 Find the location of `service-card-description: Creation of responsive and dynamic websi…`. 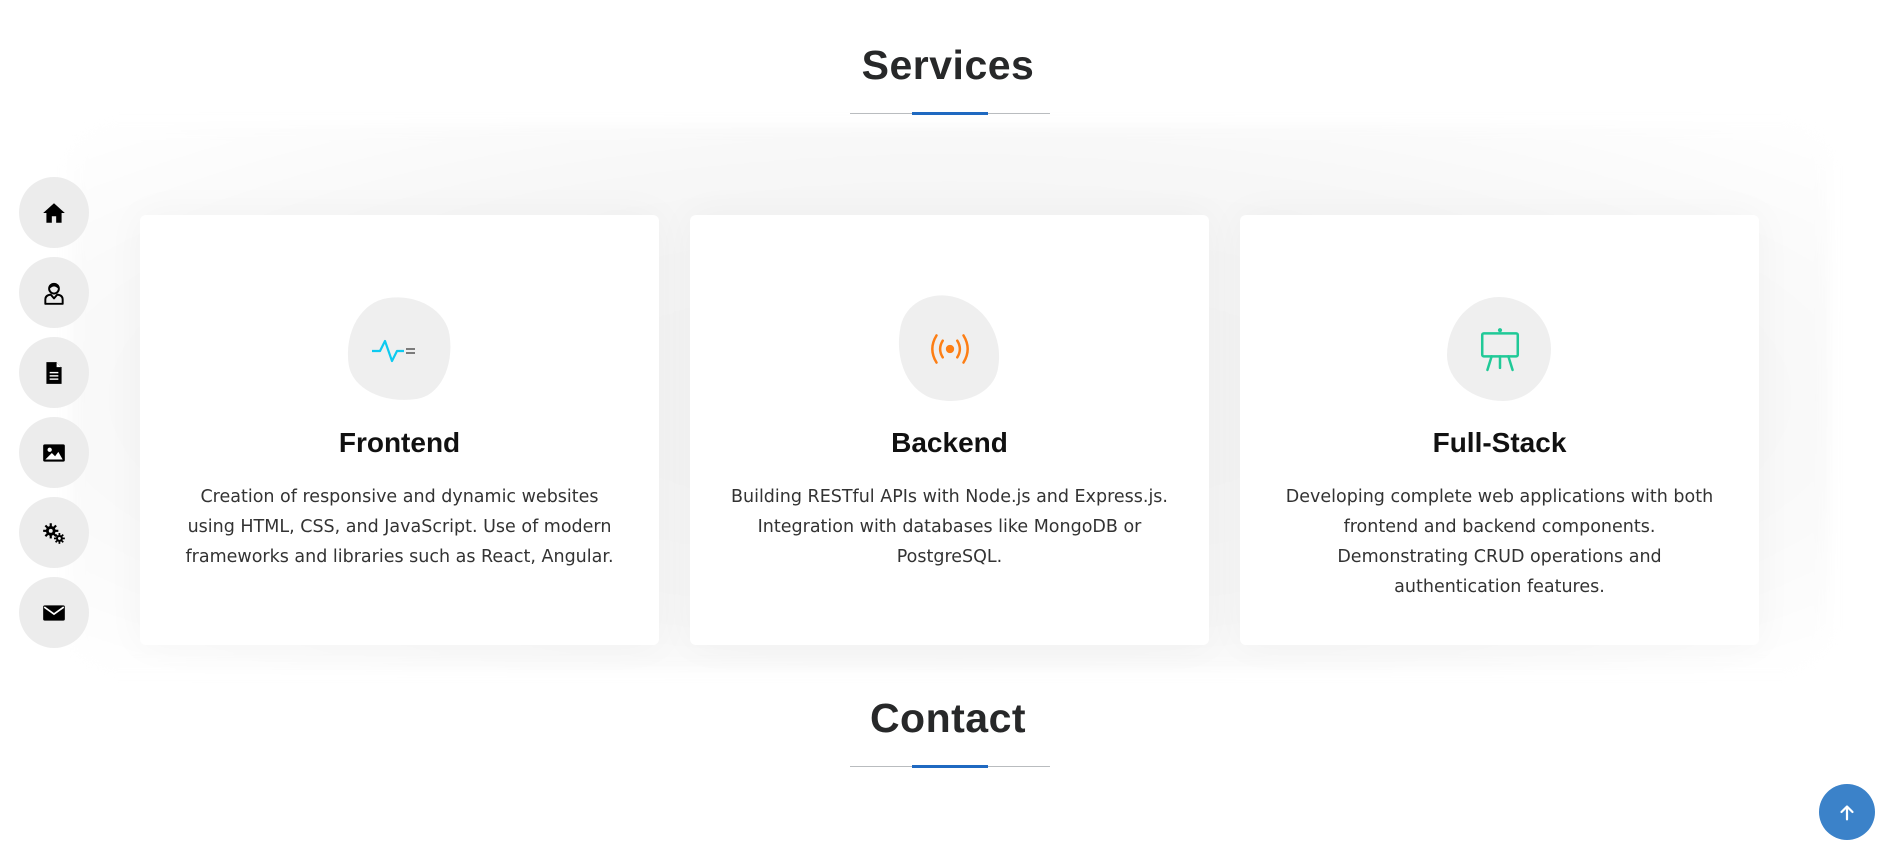

service-card-description: Creation of responsive and dynamic websi… is located at coordinates (399, 527).